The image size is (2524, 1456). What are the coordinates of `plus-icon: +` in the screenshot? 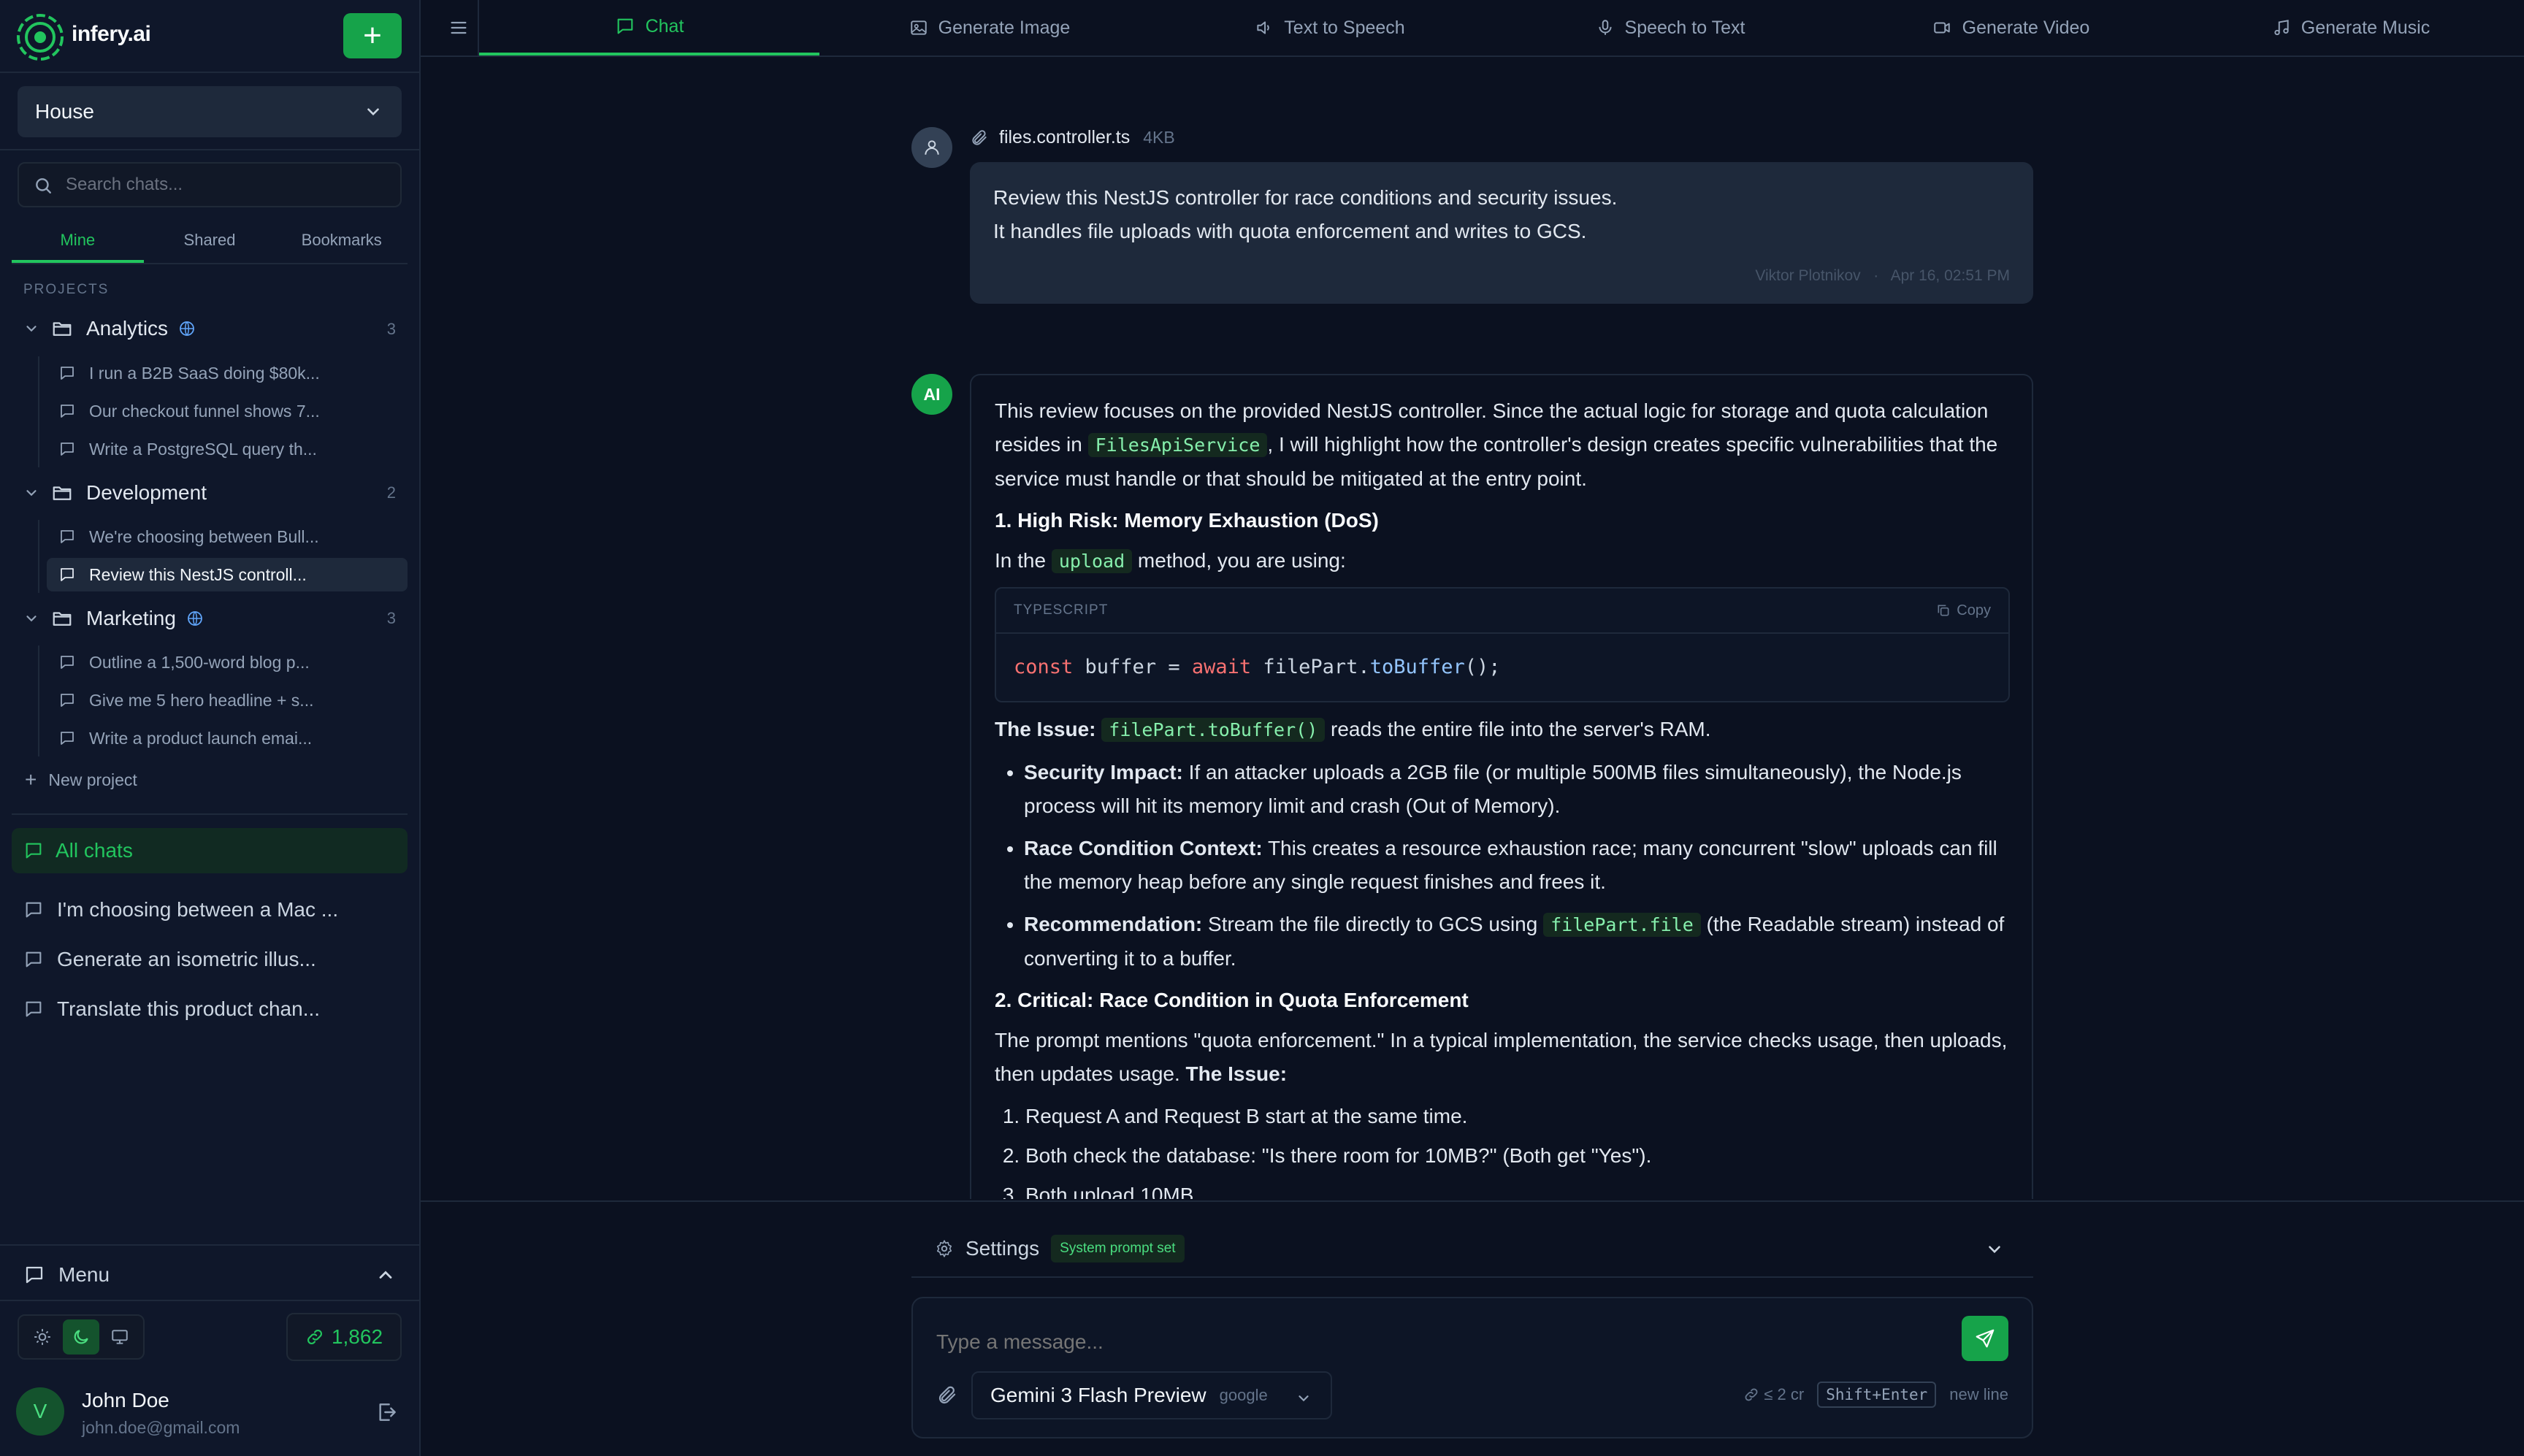 It's located at (31, 779).